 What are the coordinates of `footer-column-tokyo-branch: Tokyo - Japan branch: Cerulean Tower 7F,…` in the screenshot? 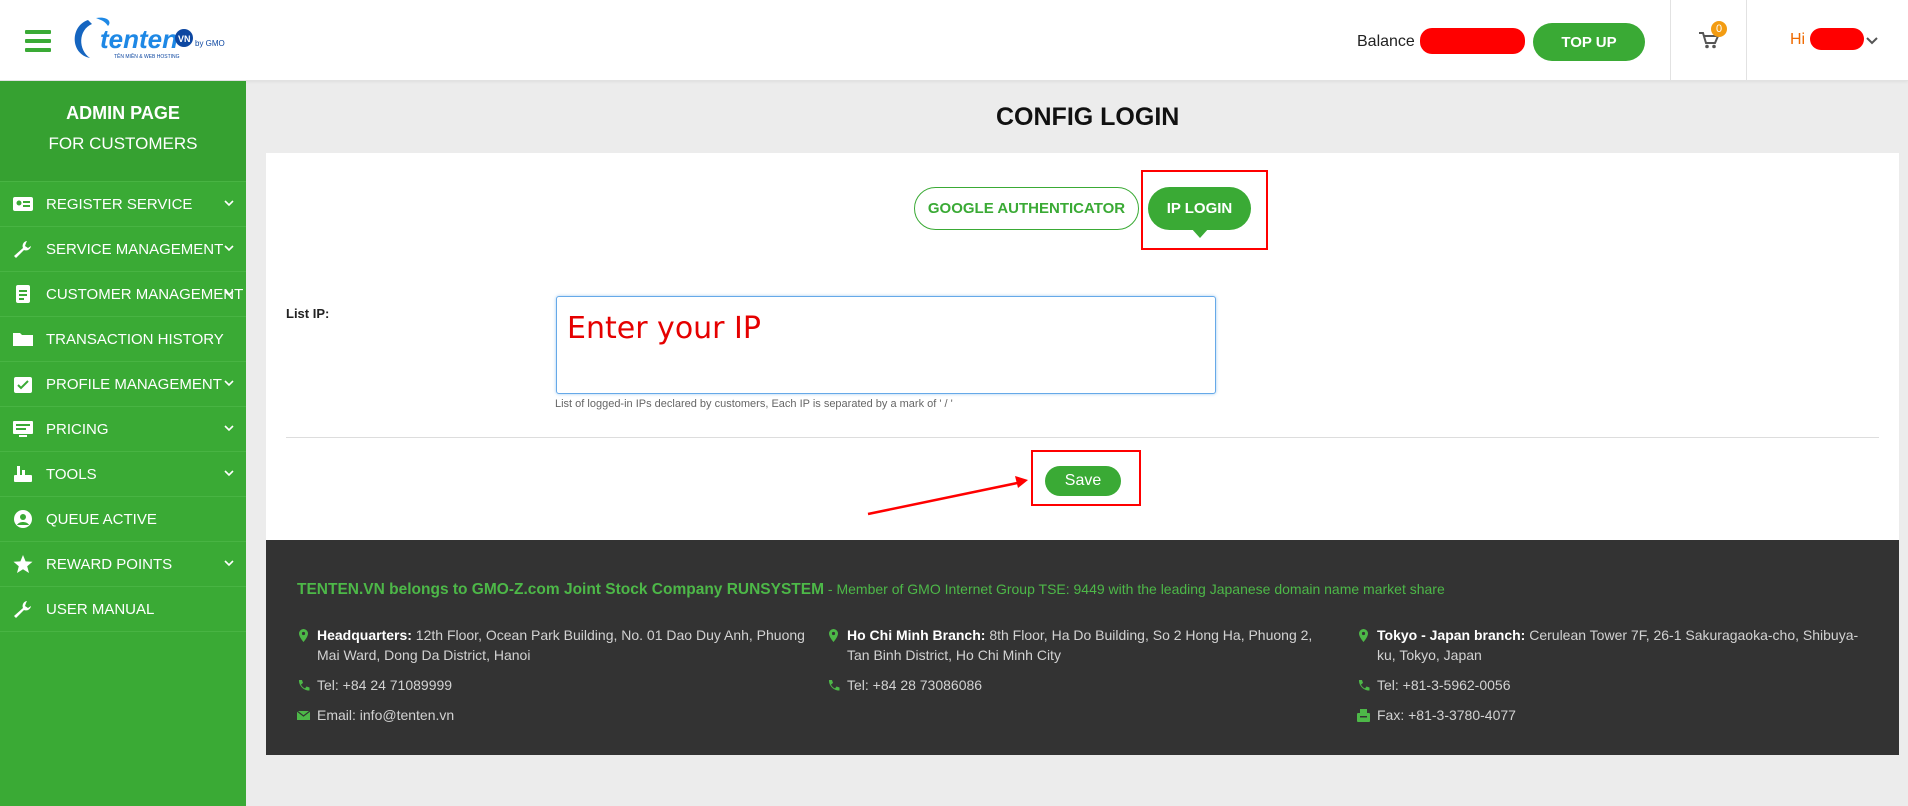 It's located at (1612, 680).